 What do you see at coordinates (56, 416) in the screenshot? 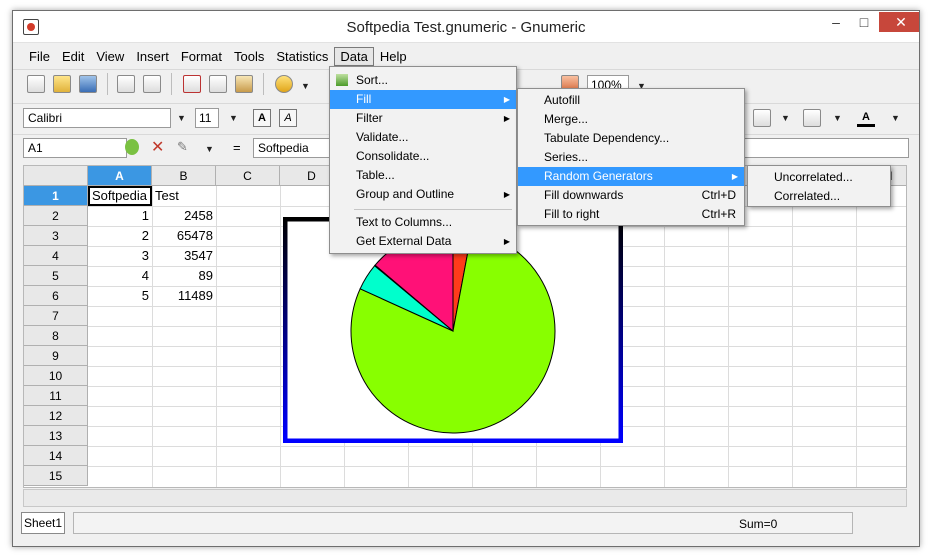
I see `row-header: 12` at bounding box center [56, 416].